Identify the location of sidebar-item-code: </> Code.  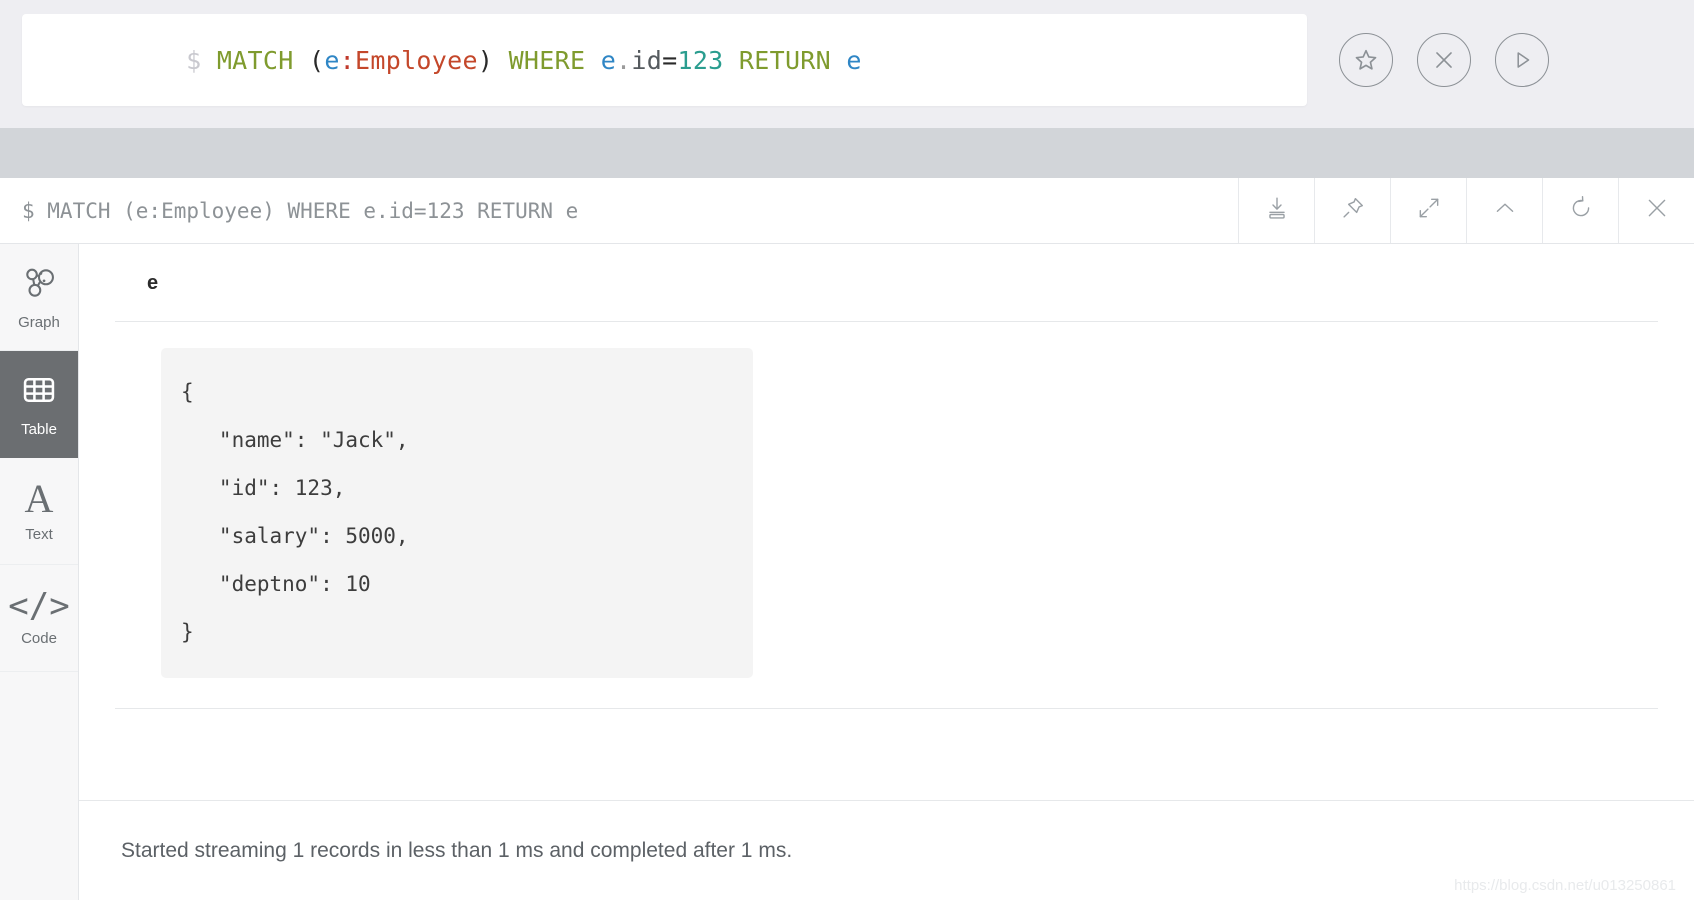
(39, 618).